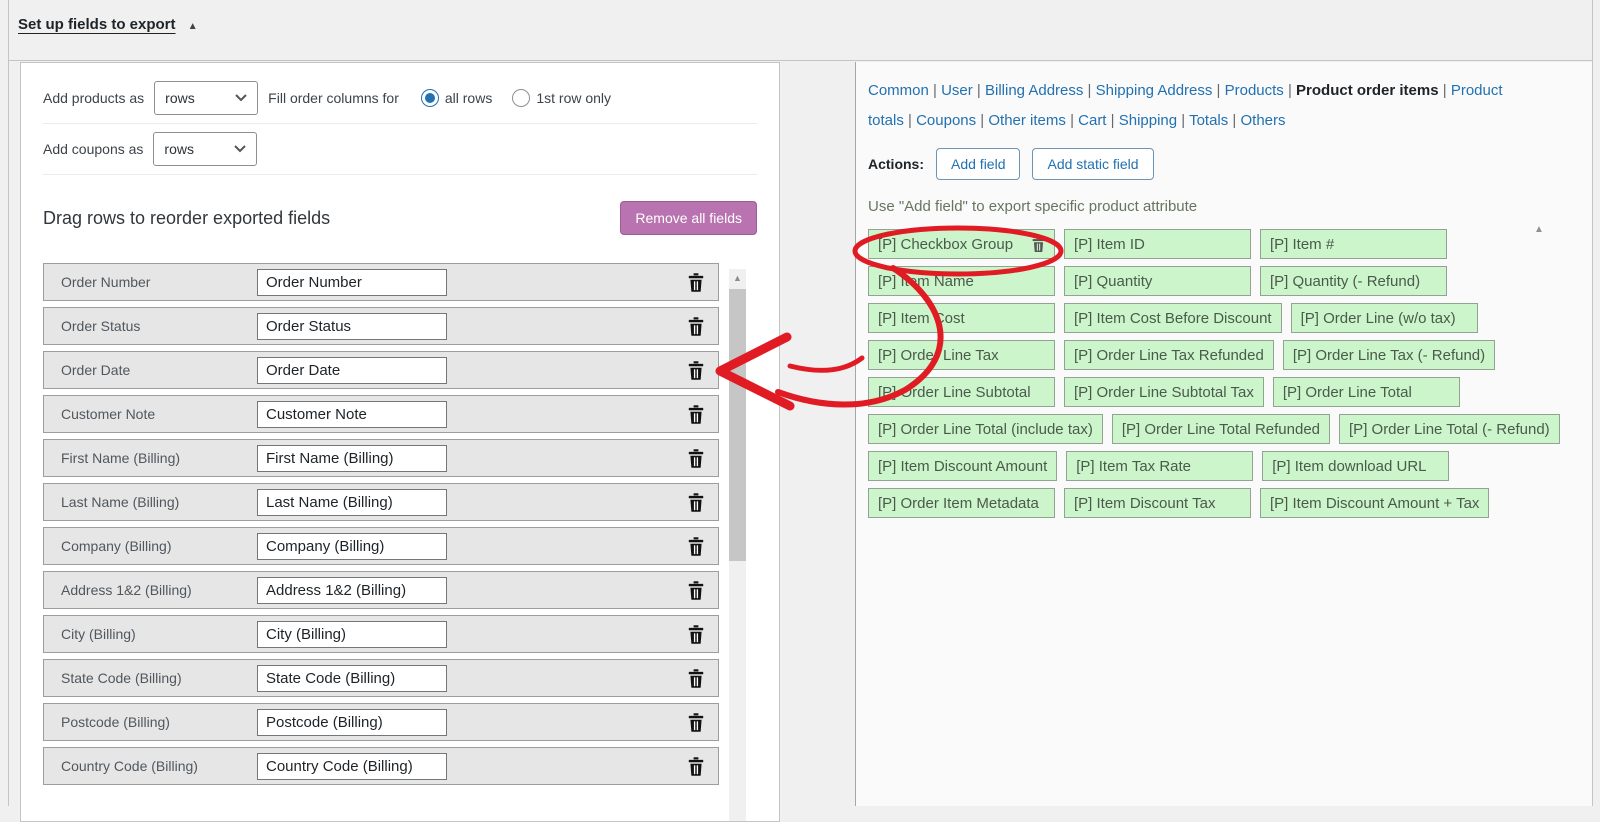 The height and width of the screenshot is (822, 1600). Describe the element at coordinates (1169, 355) in the screenshot. I see `product-field-button: [P] Order Line Tax Refunded` at that location.